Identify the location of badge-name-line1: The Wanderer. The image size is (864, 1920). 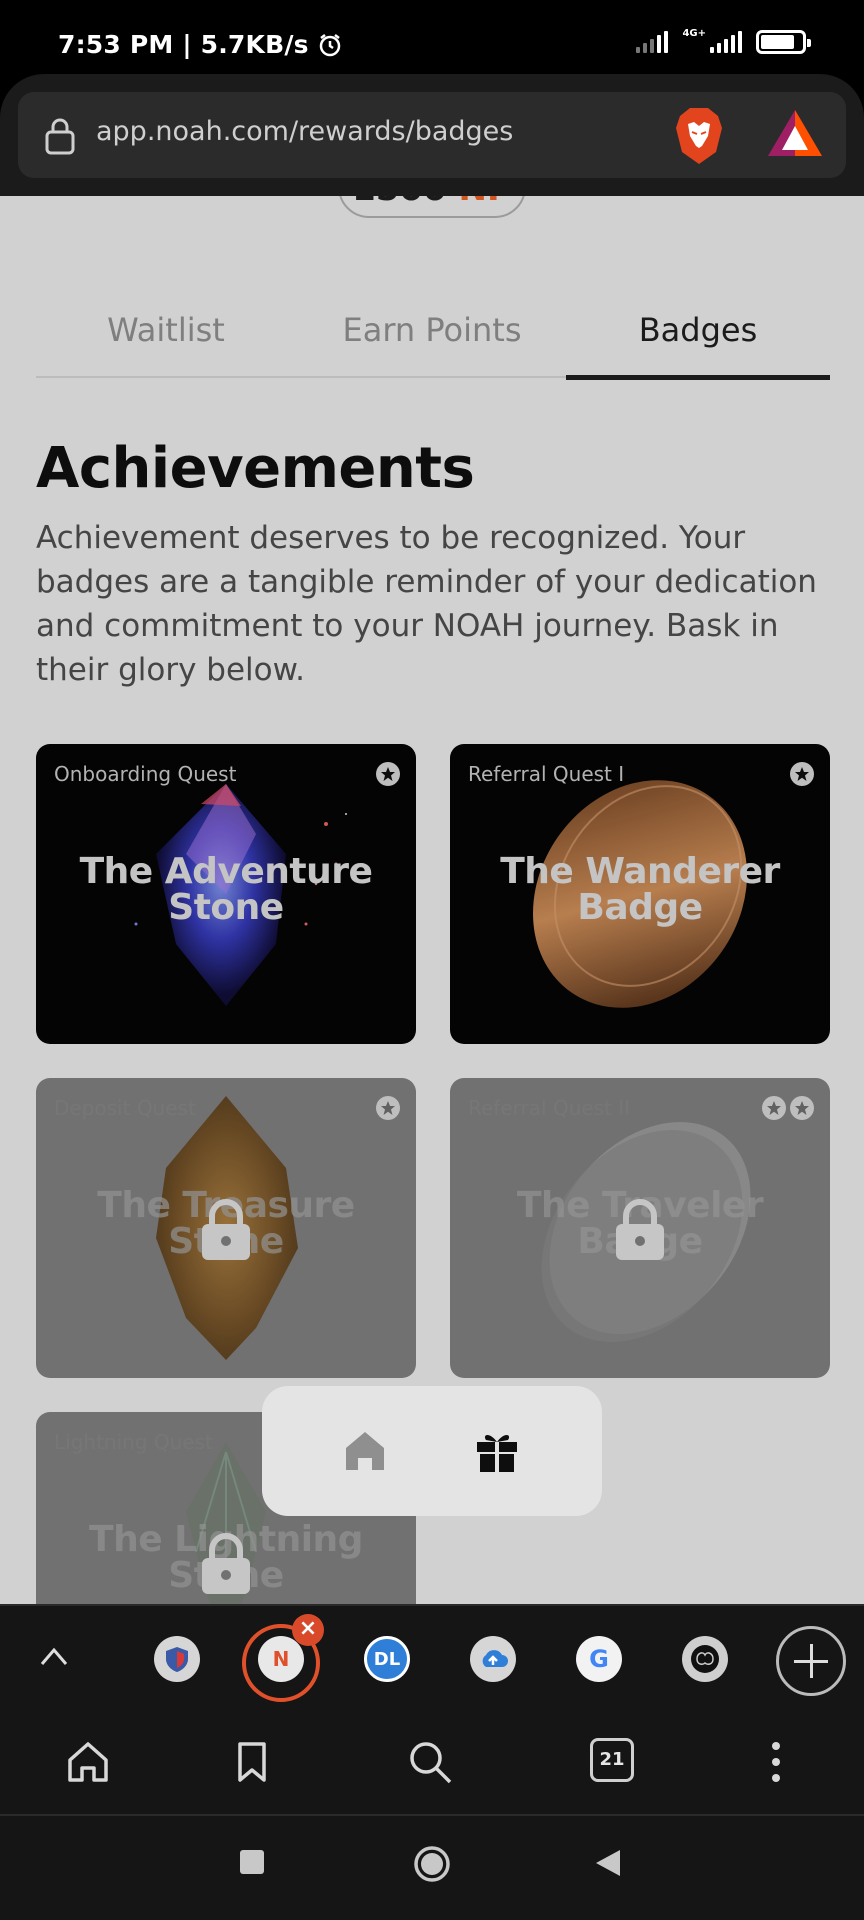
(640, 871).